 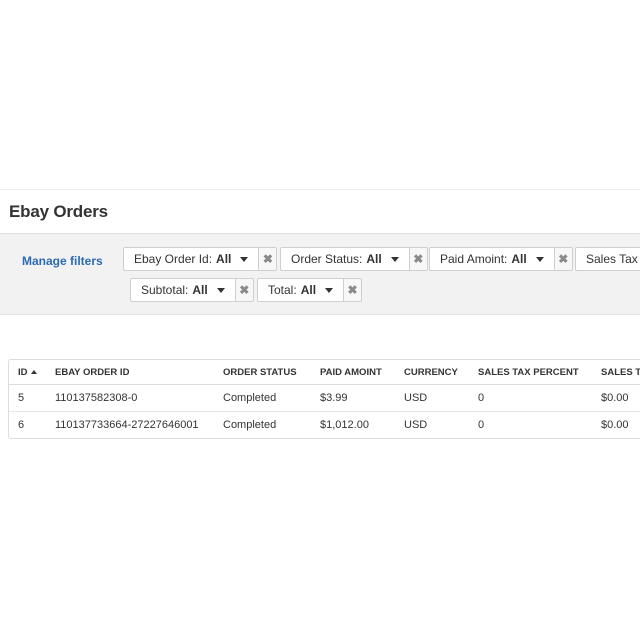 What do you see at coordinates (27, 372) in the screenshot?
I see `column-header-id: ID` at bounding box center [27, 372].